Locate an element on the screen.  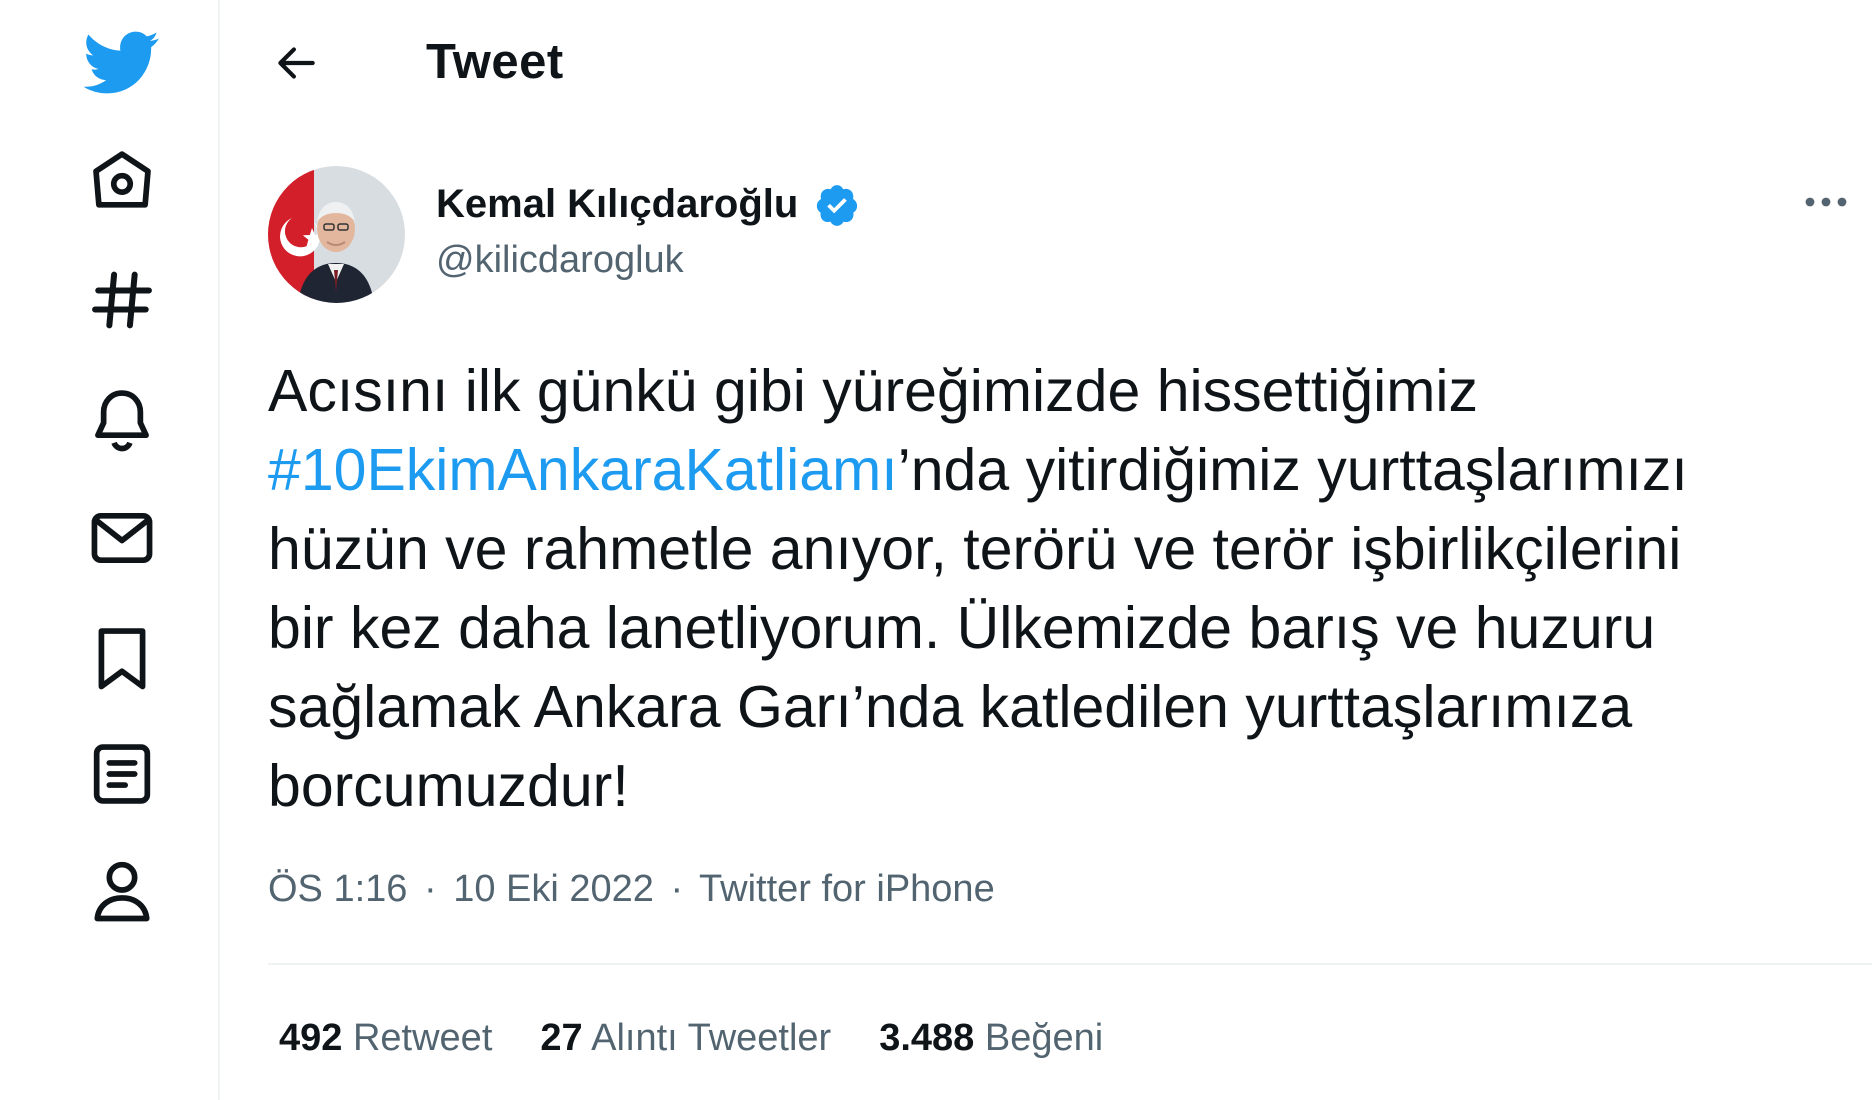
page-header: Tweet is located at coordinates (1046, 62).